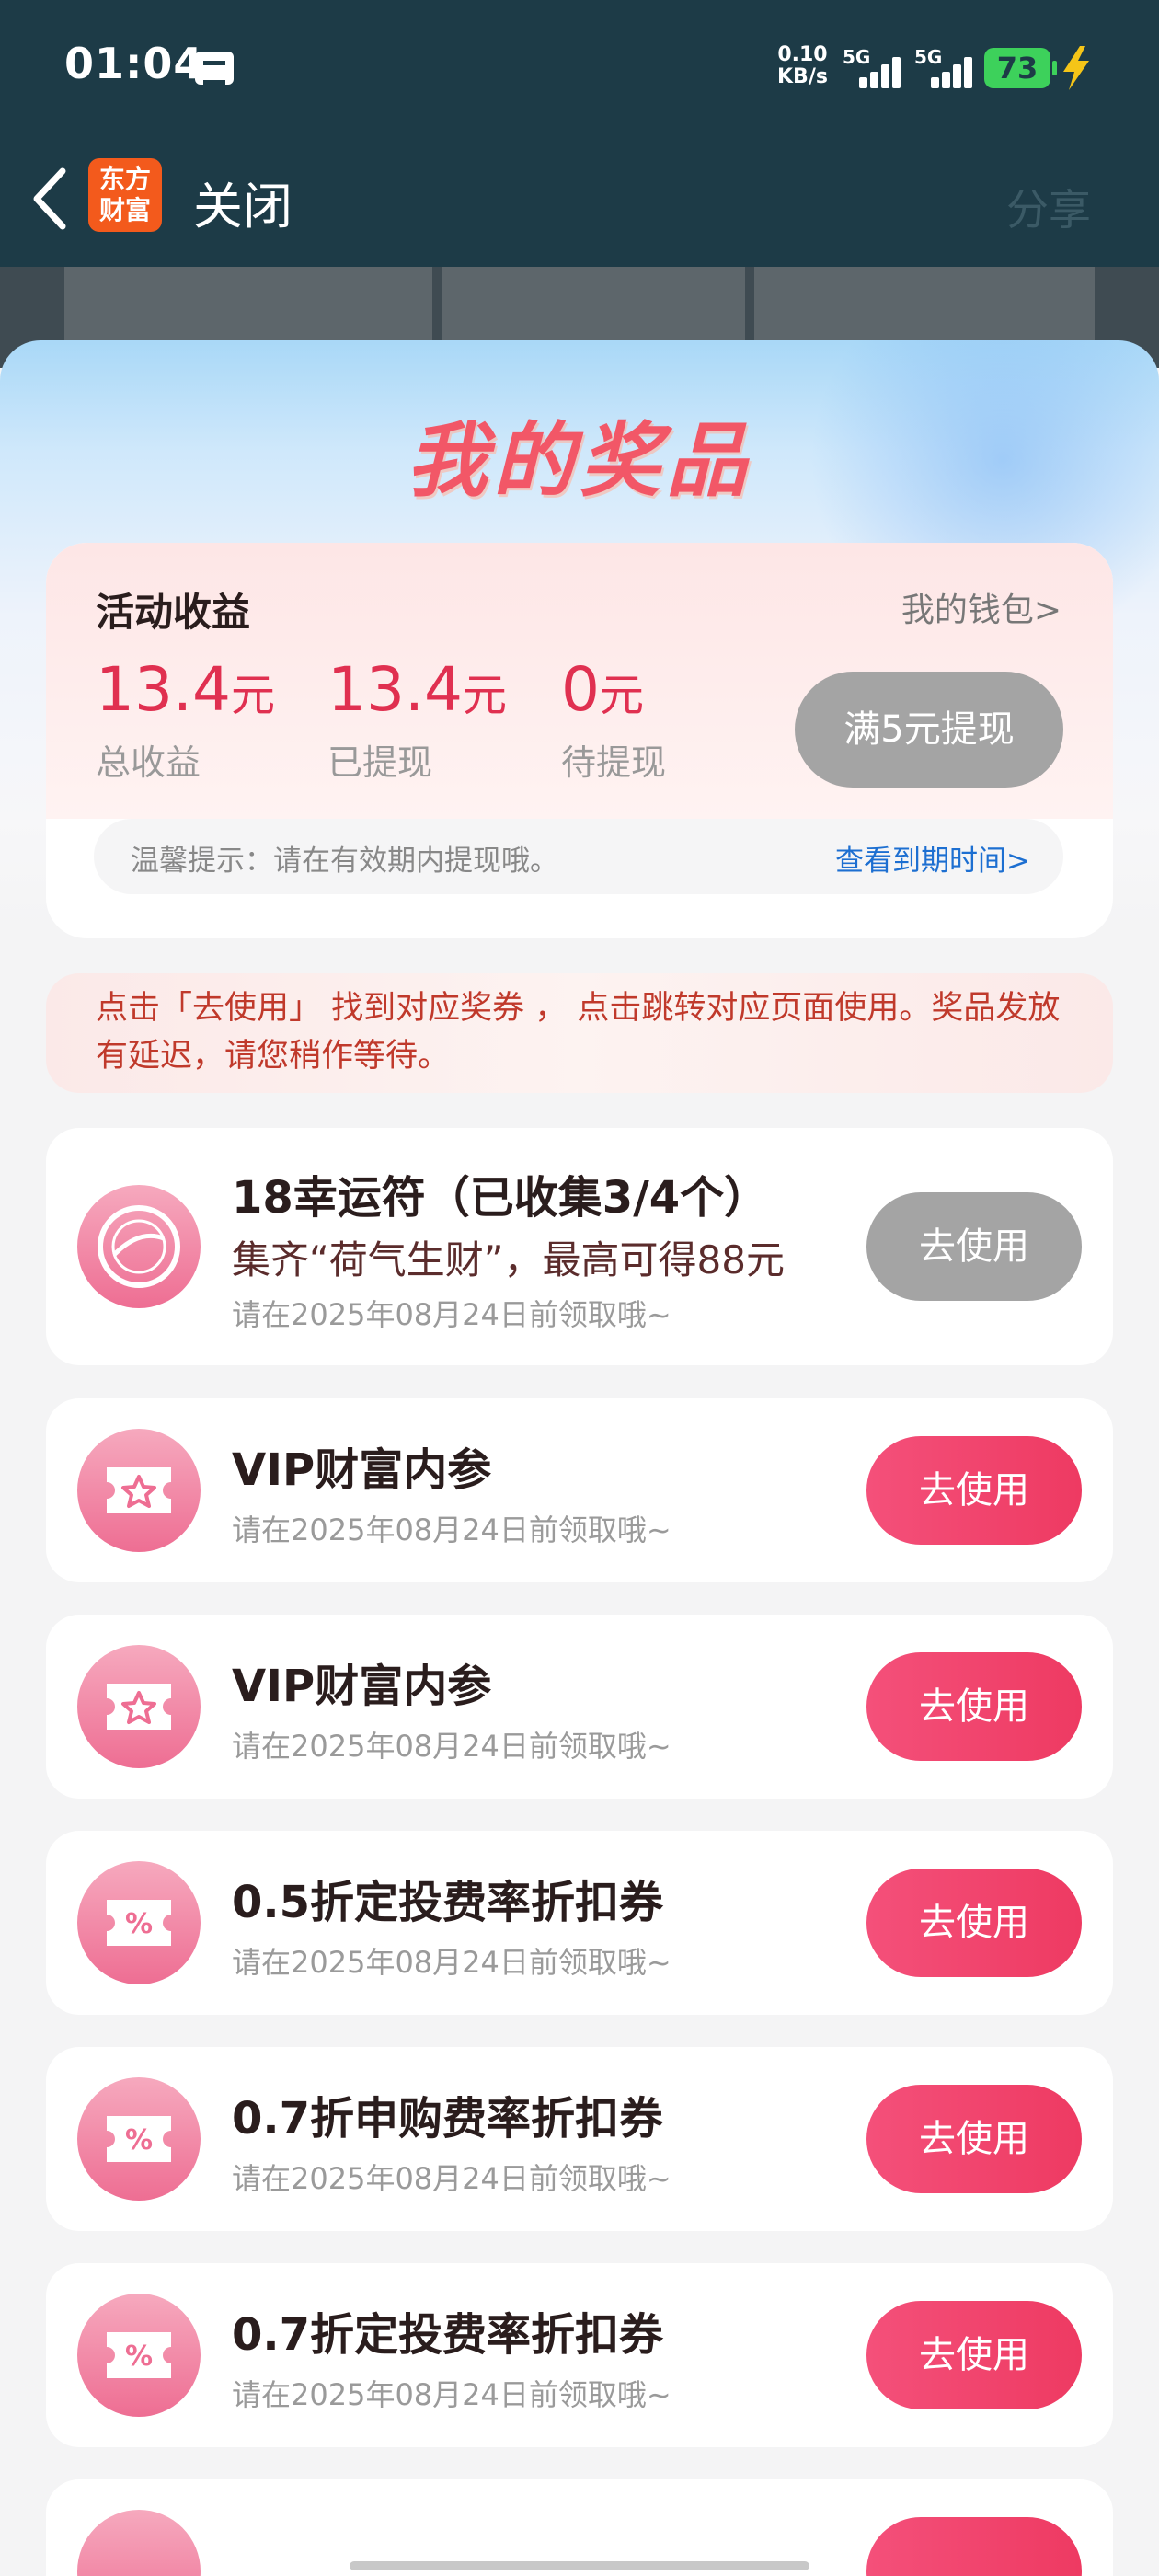  Describe the element at coordinates (134, 63) in the screenshot. I see `status-time: 01:04` at that location.